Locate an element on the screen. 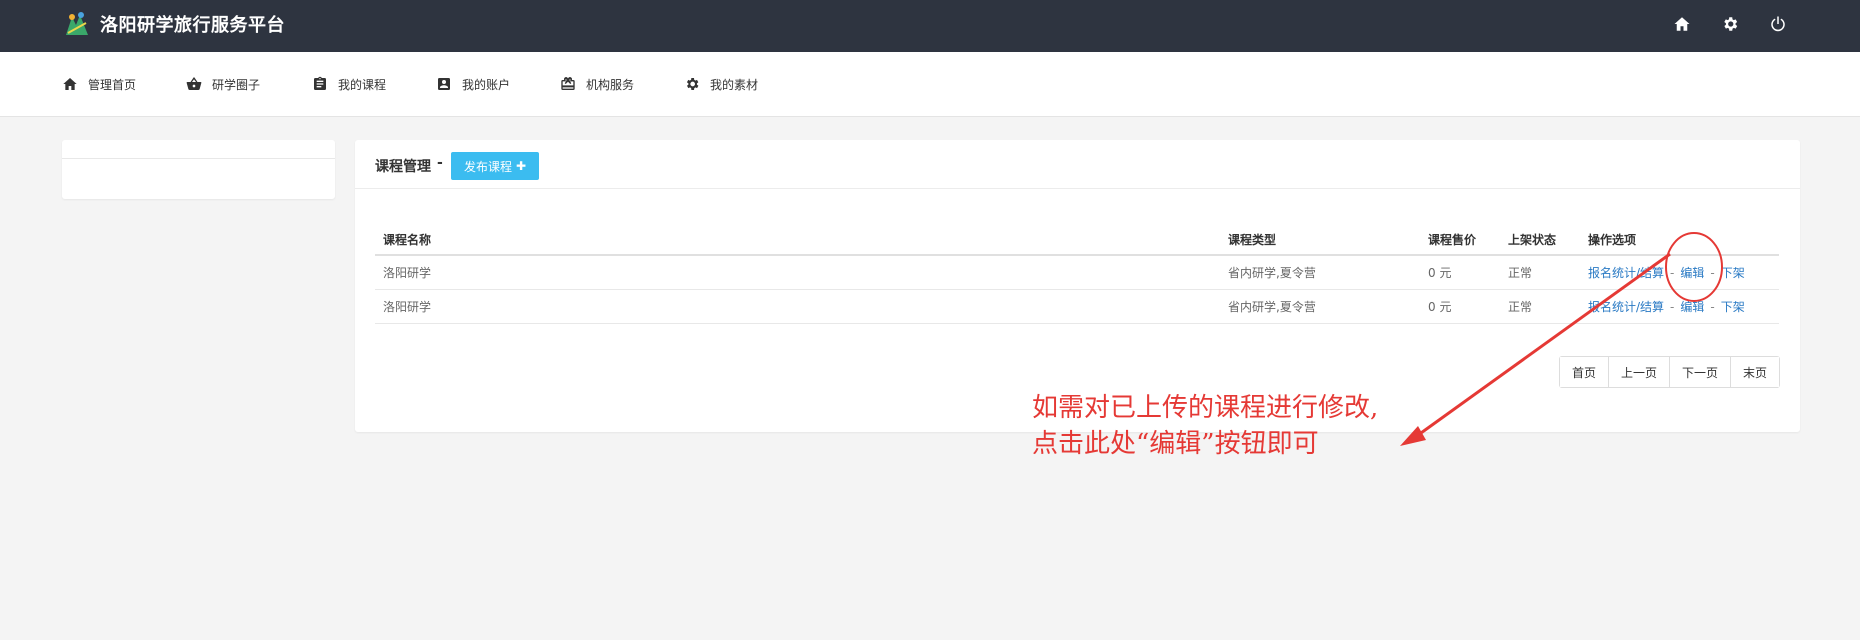  column-header-status: 上架状态 is located at coordinates (1540, 240).